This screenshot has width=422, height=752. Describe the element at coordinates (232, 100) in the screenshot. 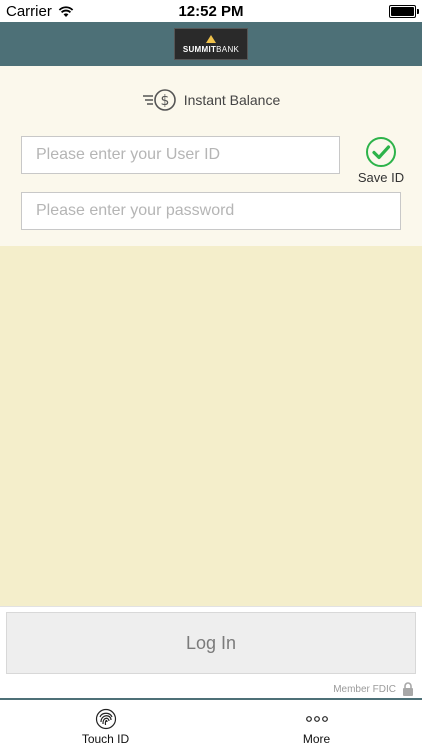

I see `instant-balance-label: Instant Balance` at that location.